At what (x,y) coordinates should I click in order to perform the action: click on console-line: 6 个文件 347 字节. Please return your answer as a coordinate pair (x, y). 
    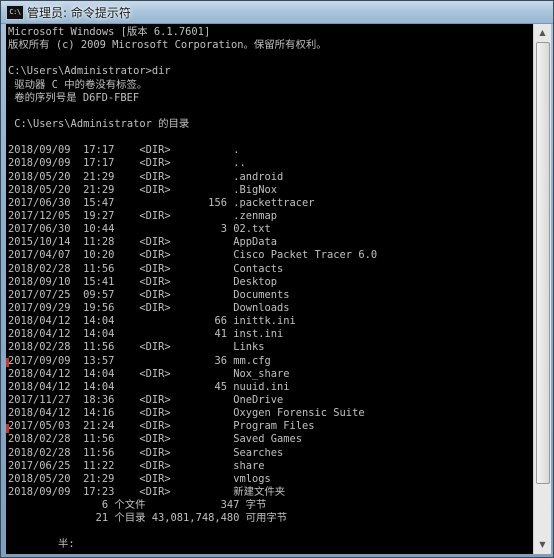
    Looking at the image, I should click on (137, 505).